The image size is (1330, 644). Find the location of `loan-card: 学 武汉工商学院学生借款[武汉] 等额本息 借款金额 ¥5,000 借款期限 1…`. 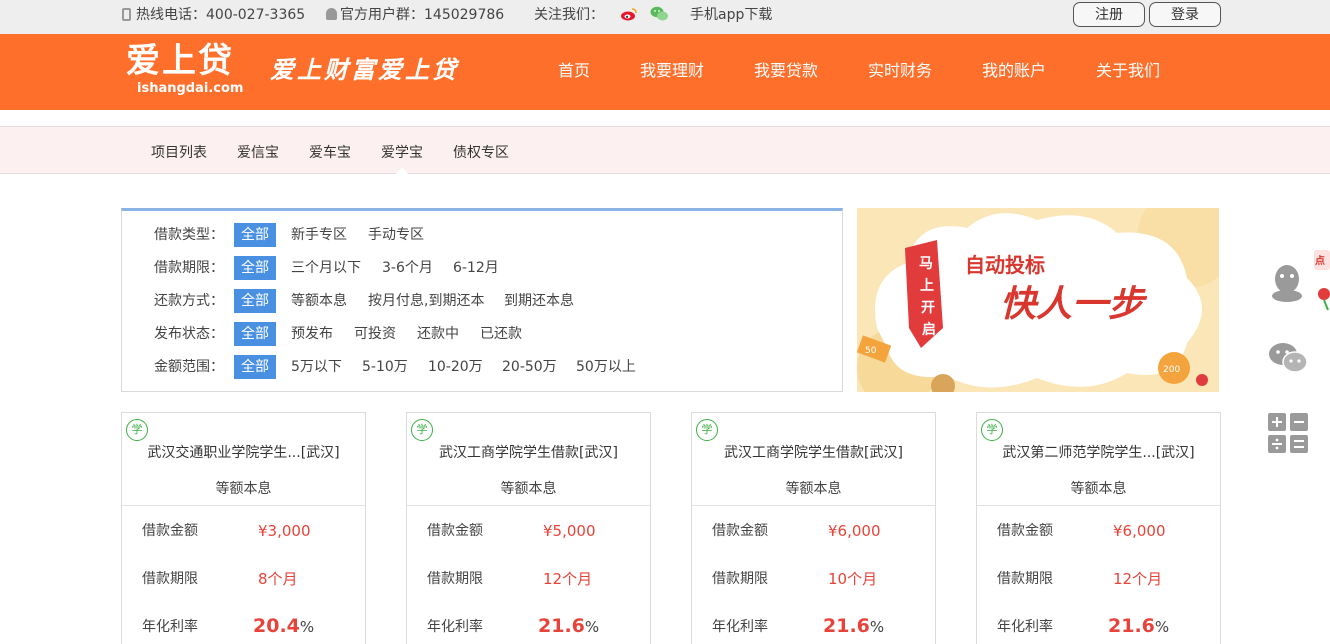

loan-card: 学 武汉工商学院学生借款[武汉] 等额本息 借款金额 ¥5,000 借款期限 1… is located at coordinates (528, 528).